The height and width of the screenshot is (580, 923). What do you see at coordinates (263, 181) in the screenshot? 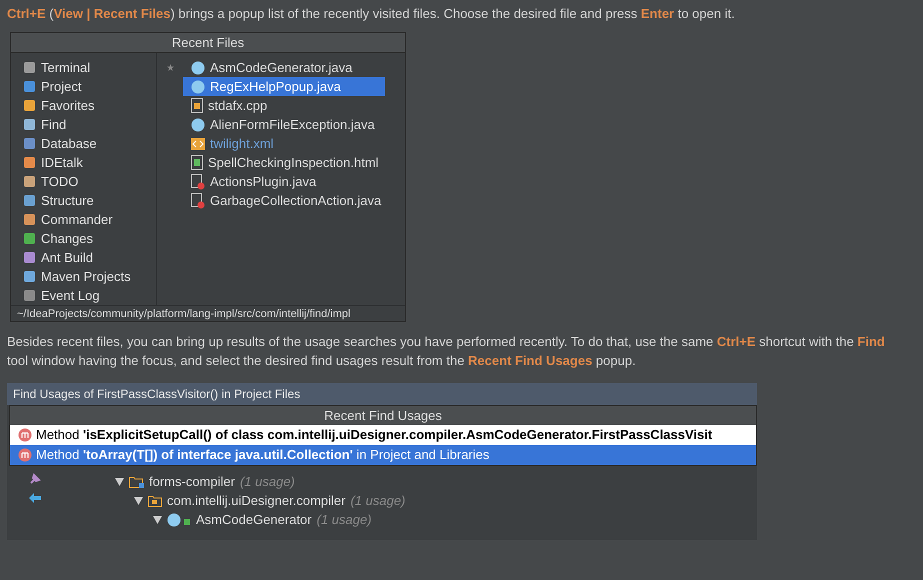
I see `file-name: ActionsPlugin.java` at bounding box center [263, 181].